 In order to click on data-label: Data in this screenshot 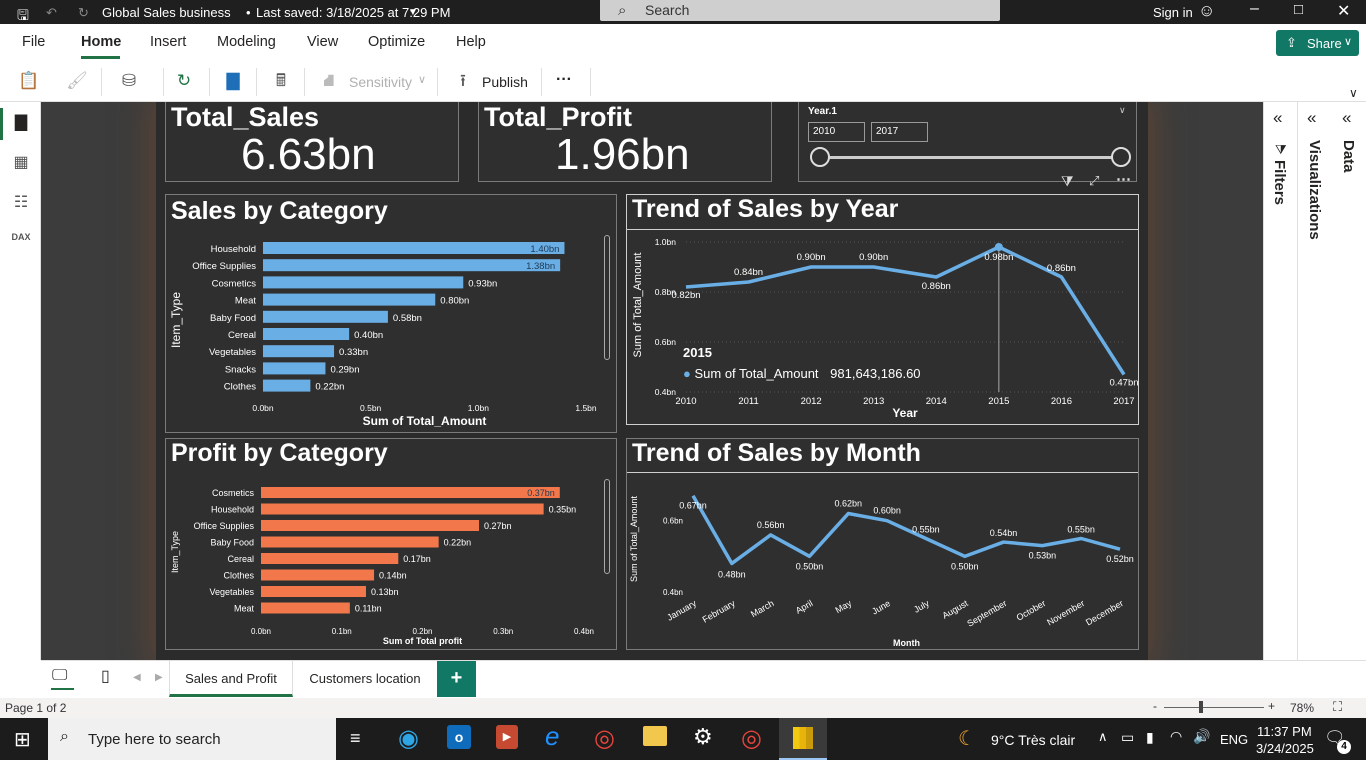, I will do `click(1348, 156)`.